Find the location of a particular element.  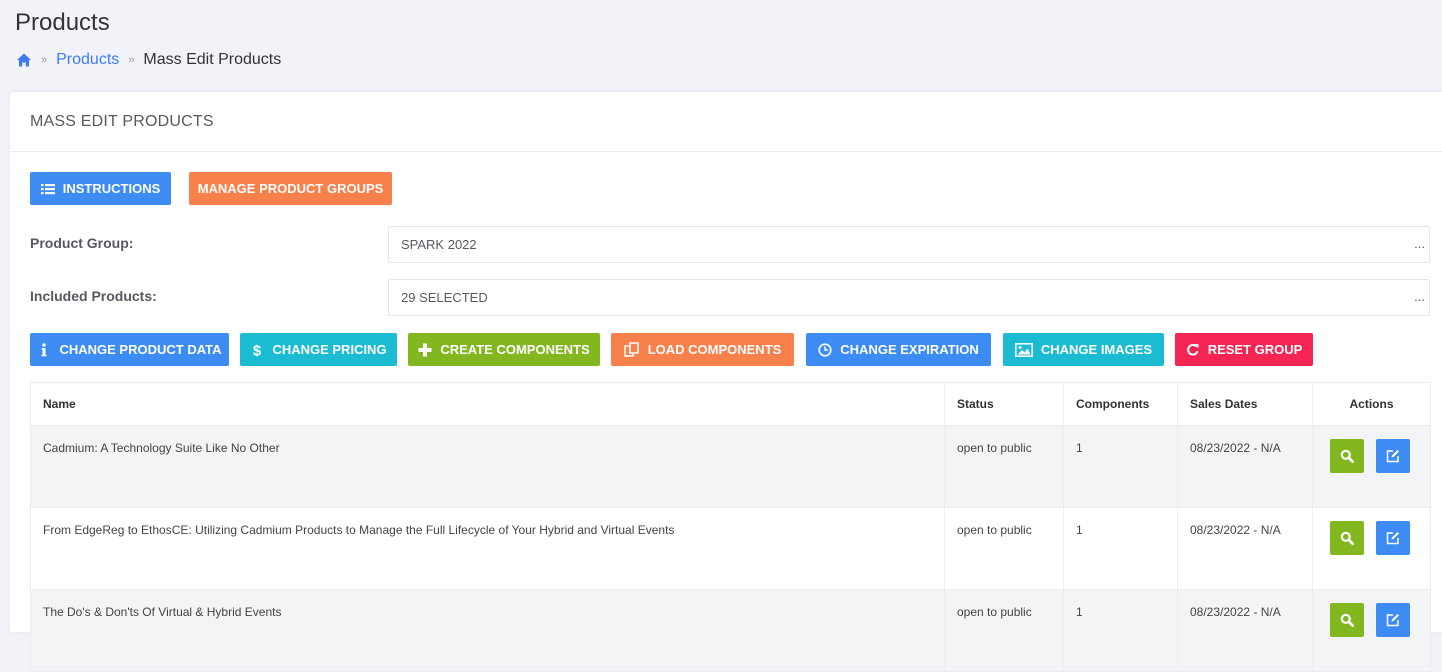

instructions-button: INSTRUCTIONS is located at coordinates (100, 188).